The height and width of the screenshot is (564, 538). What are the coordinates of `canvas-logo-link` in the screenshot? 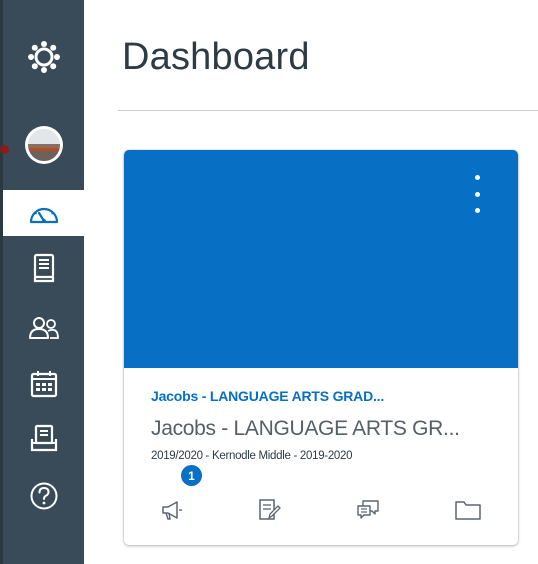 It's located at (43, 57).